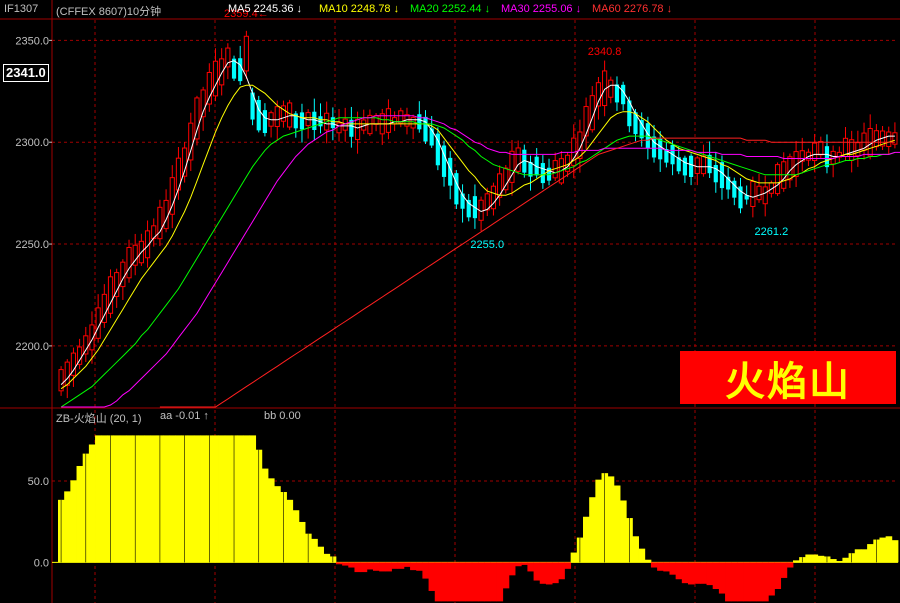  Describe the element at coordinates (32, 347) in the screenshot. I see `price-tick-label: 2200.0` at that location.